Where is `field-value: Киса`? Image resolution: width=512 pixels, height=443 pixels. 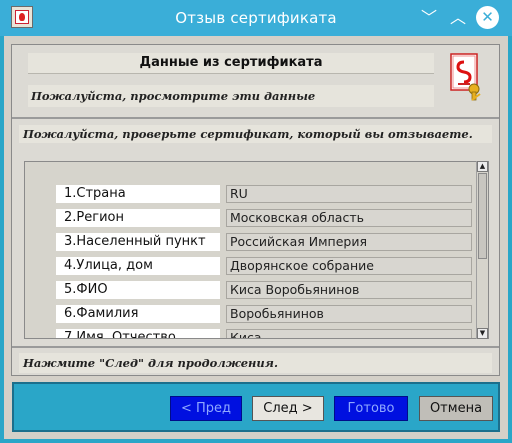
field-value: Киса is located at coordinates (349, 333).